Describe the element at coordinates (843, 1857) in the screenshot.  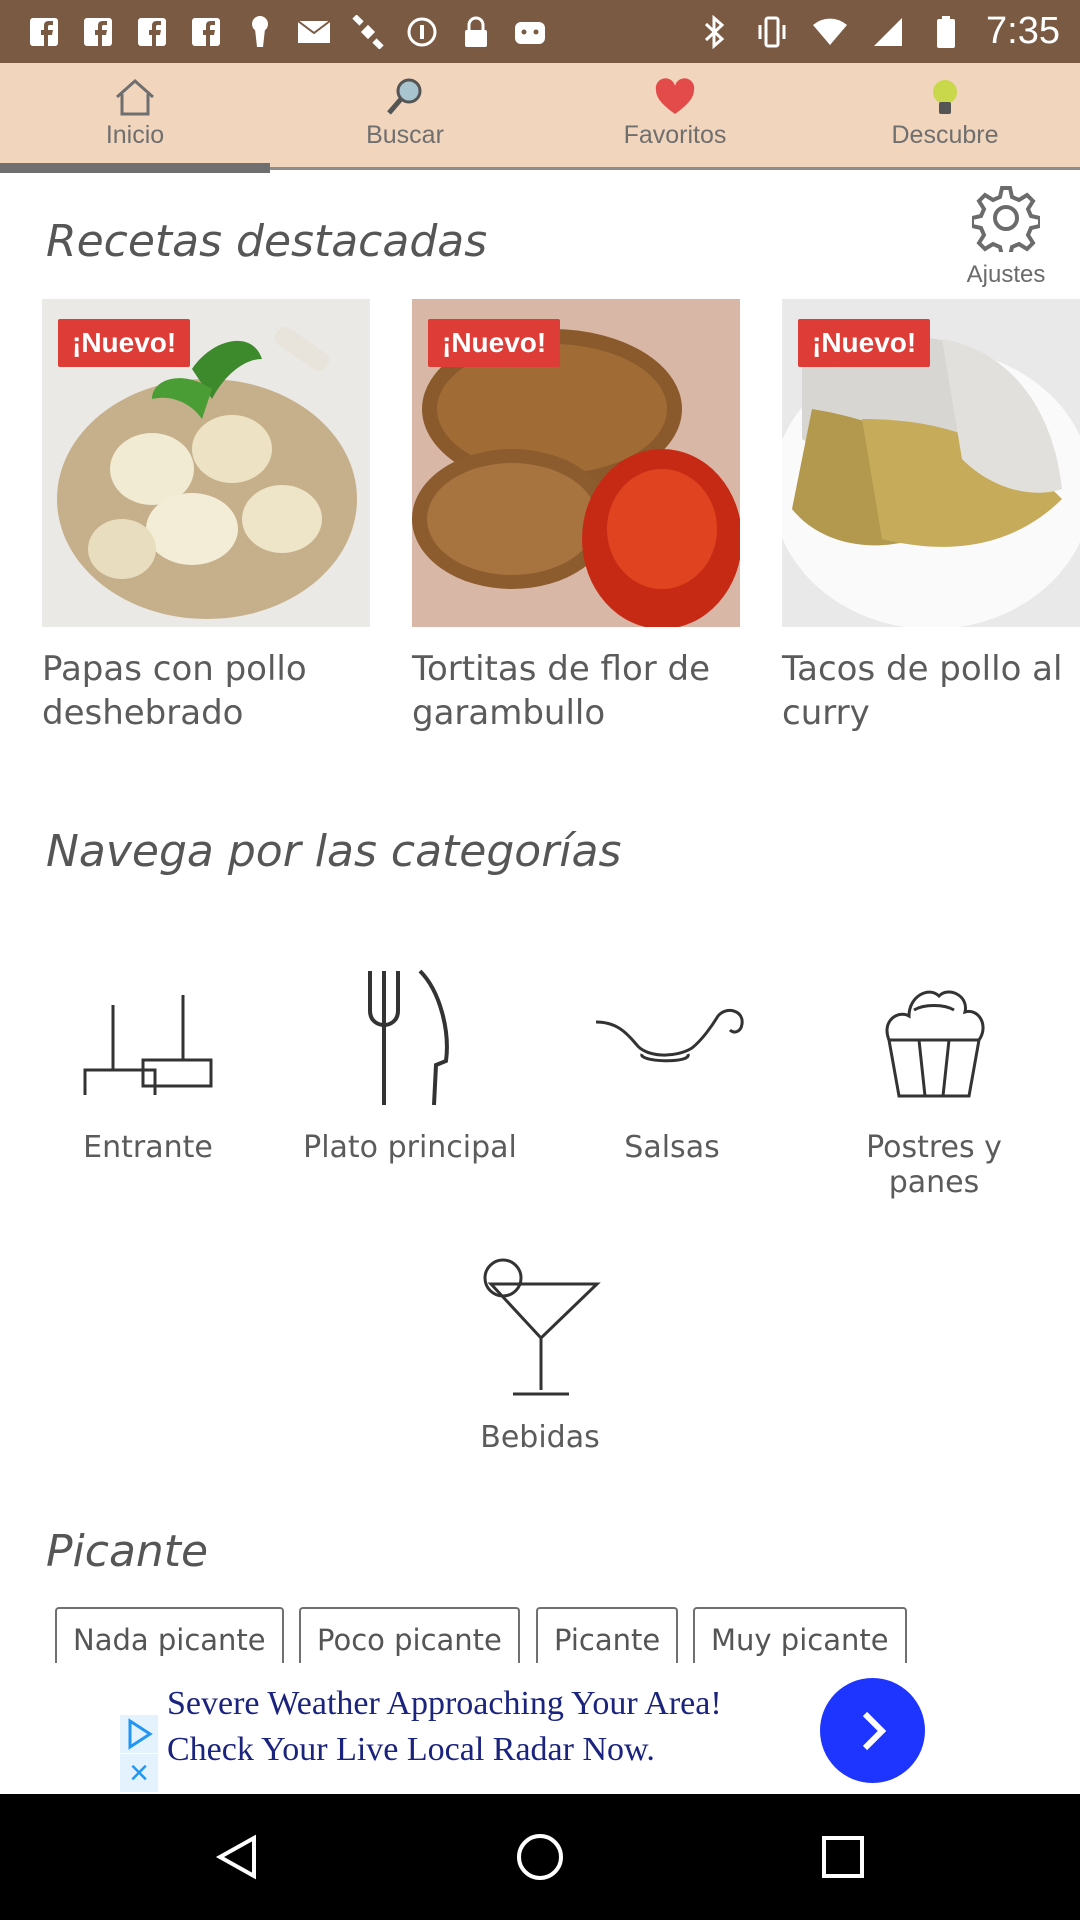
I see `recents-icon` at that location.